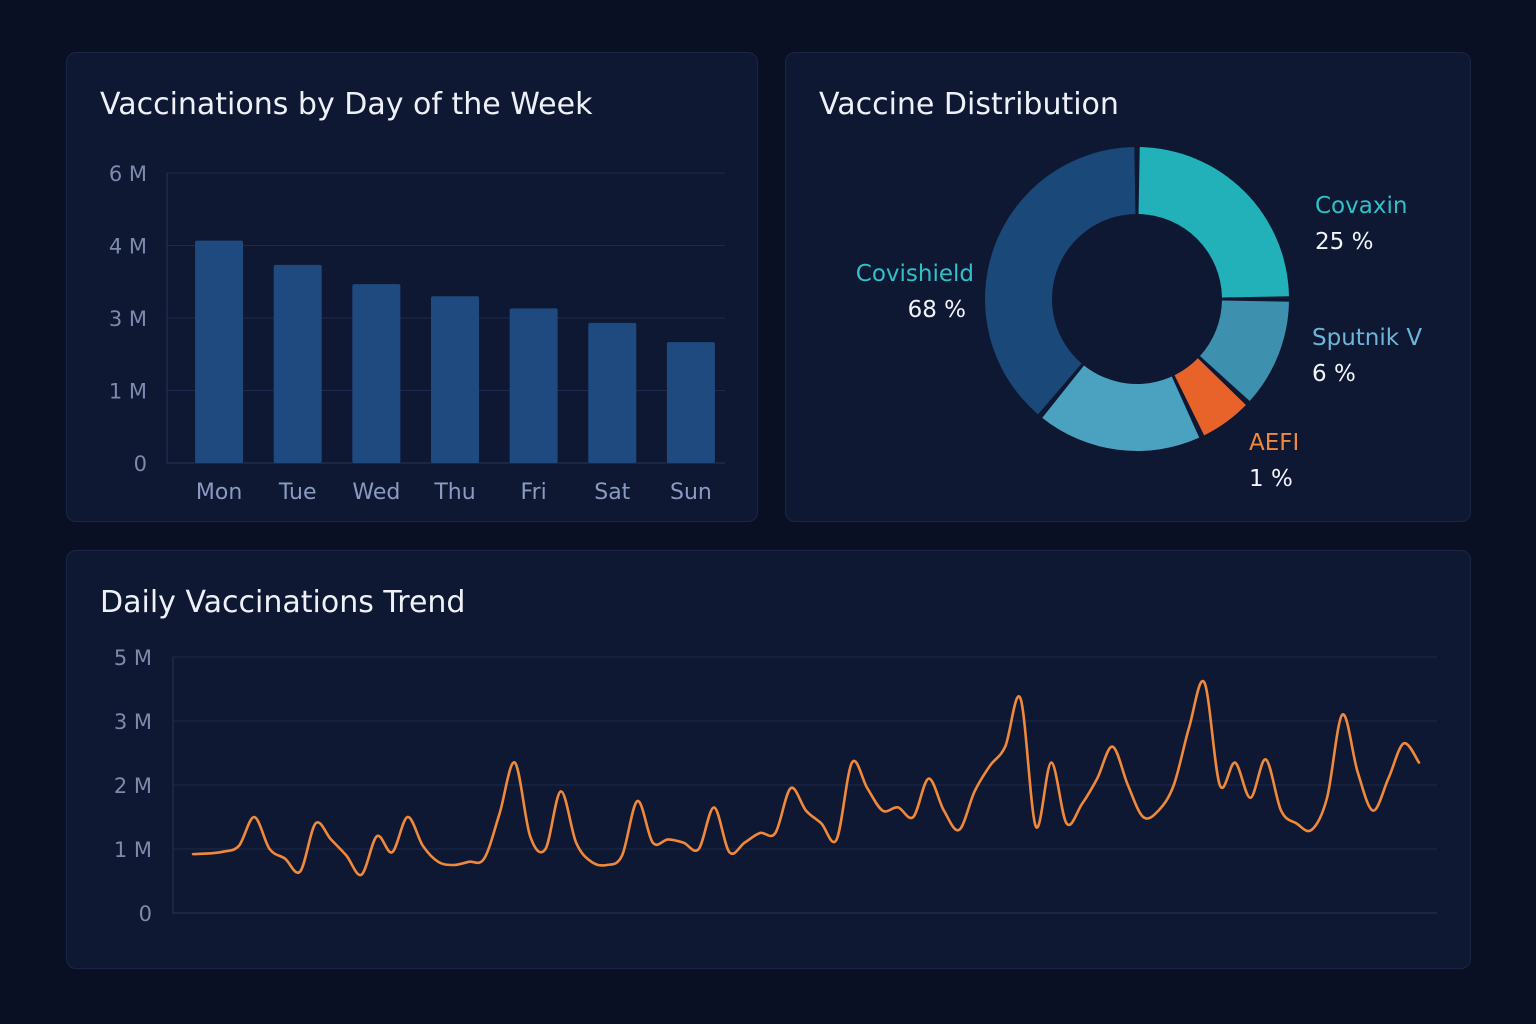  Describe the element at coordinates (1274, 443) in the screenshot. I see `slice-name-label: AEFI` at that location.